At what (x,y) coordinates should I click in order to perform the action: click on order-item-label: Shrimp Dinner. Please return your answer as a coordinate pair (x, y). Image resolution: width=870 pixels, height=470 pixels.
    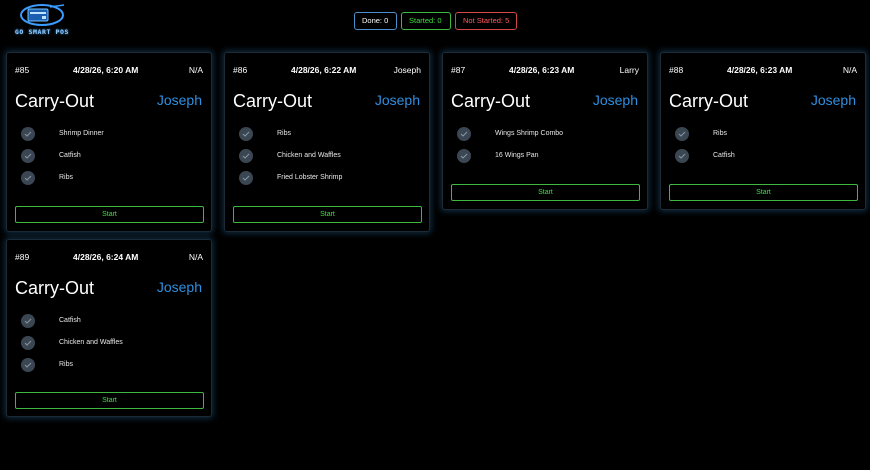
    Looking at the image, I should click on (81, 133).